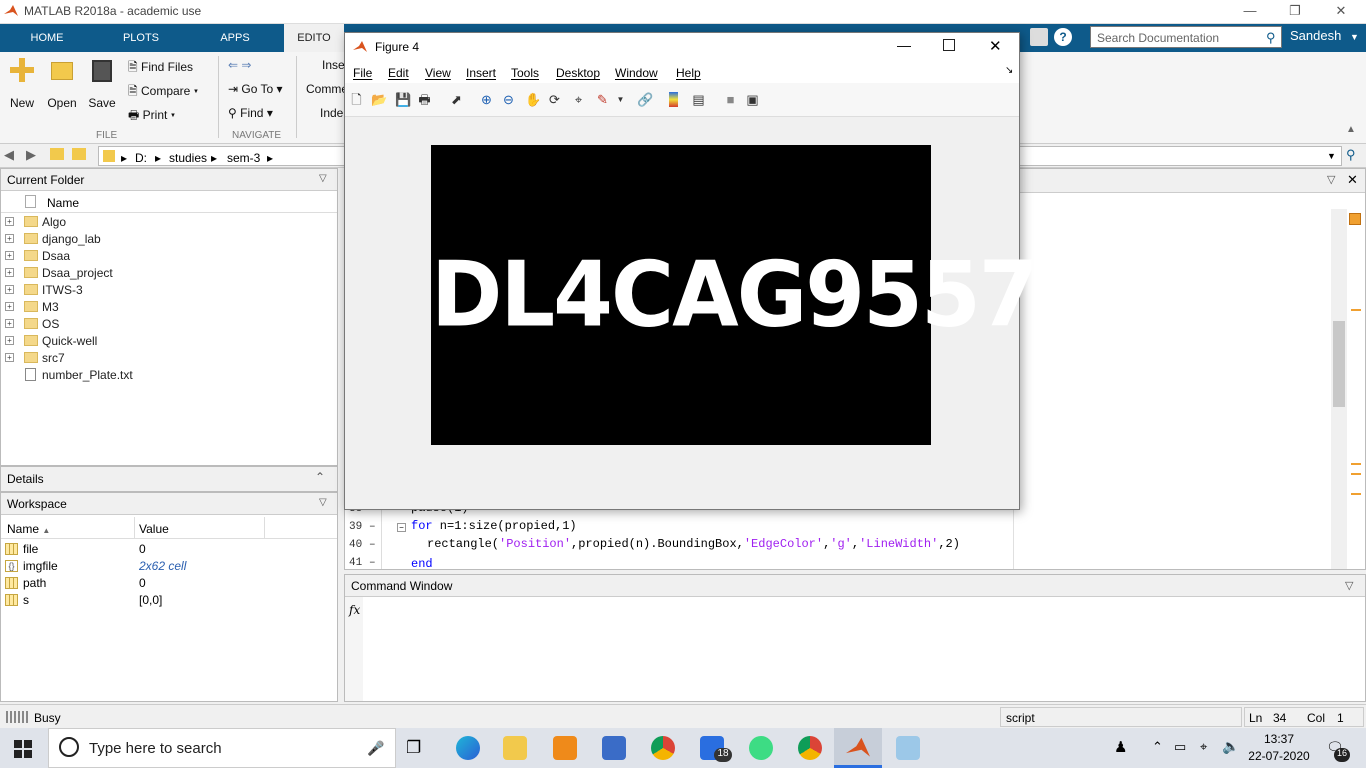 This screenshot has width=1366, height=768. Describe the element at coordinates (403, 99) in the screenshot. I see `save-figure-icon: 💾` at that location.